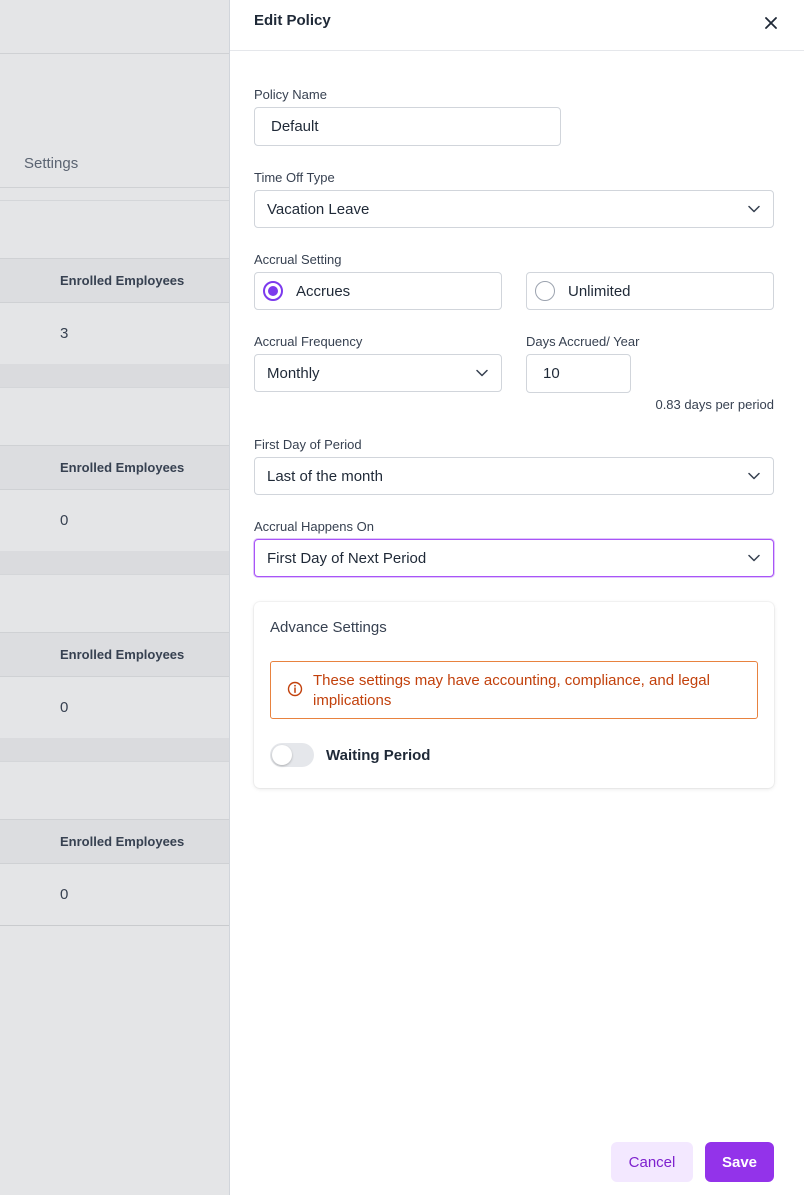 This screenshot has width=804, height=1195. Describe the element at coordinates (551, 373) in the screenshot. I see `days-accrued-value: 10` at that location.